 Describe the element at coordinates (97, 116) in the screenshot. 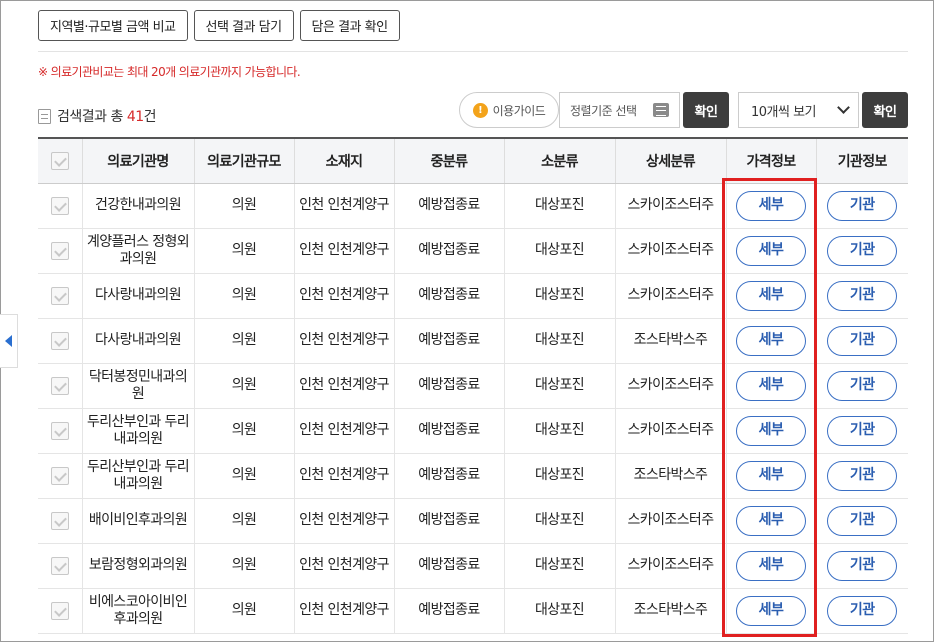

I see `result-count: 검색결과 총 41건` at that location.